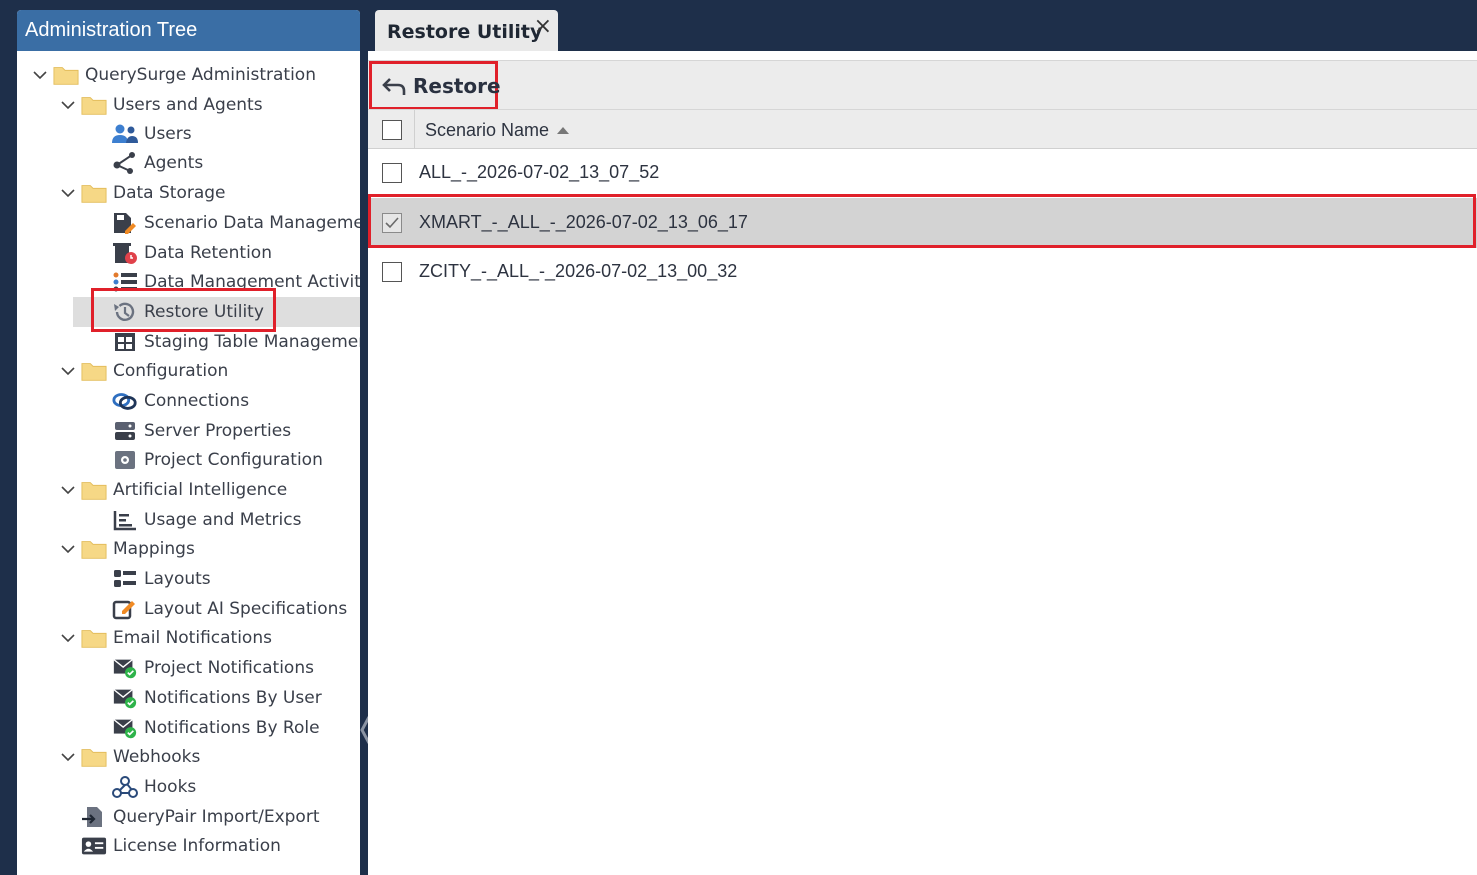  Describe the element at coordinates (188, 253) in the screenshot. I see `tree-node-data-retention: Data Retention` at that location.